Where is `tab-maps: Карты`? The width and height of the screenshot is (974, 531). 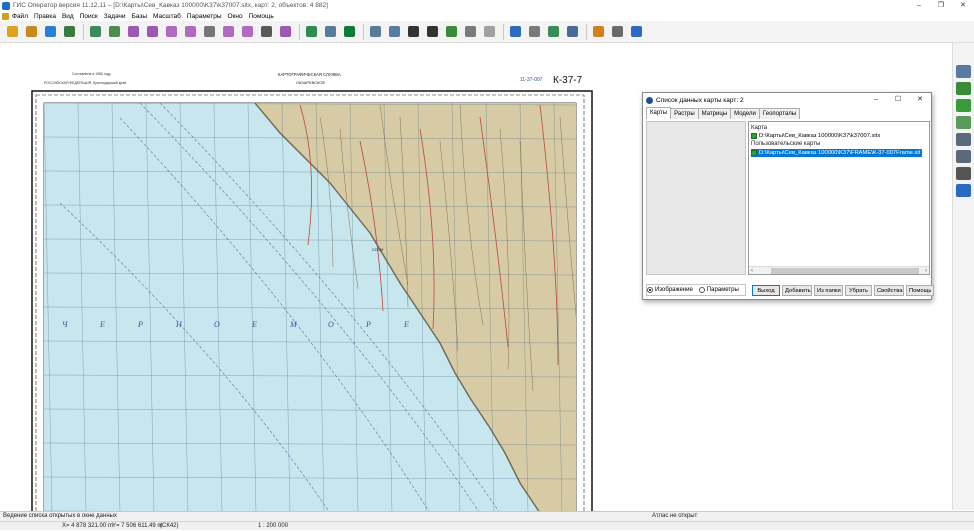
tab-maps: Карты is located at coordinates (659, 113).